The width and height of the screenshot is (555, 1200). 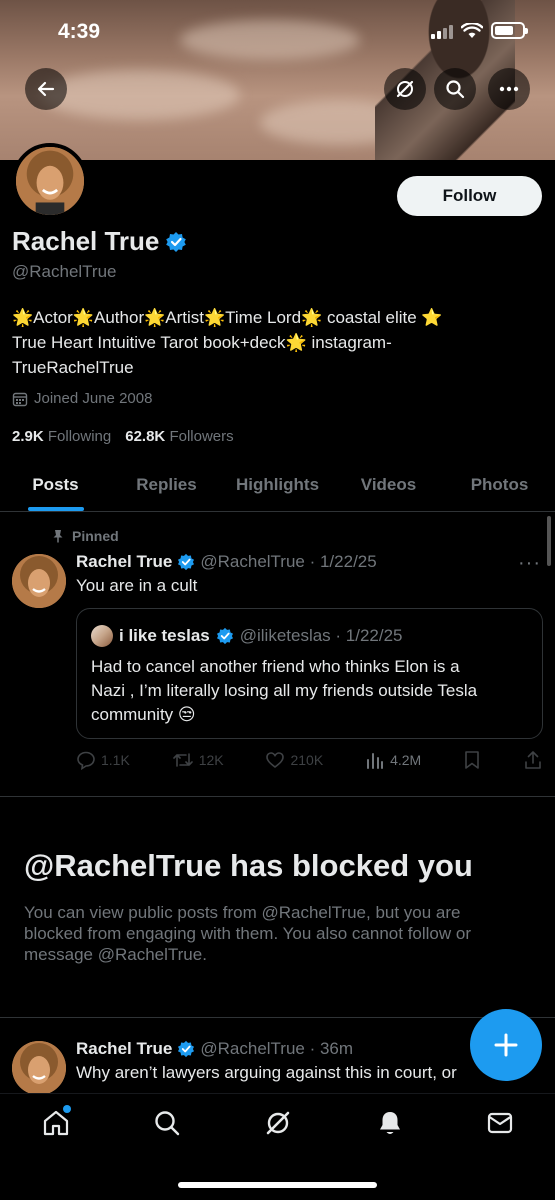 I want to click on nav-home, so click(x=56, y=1121).